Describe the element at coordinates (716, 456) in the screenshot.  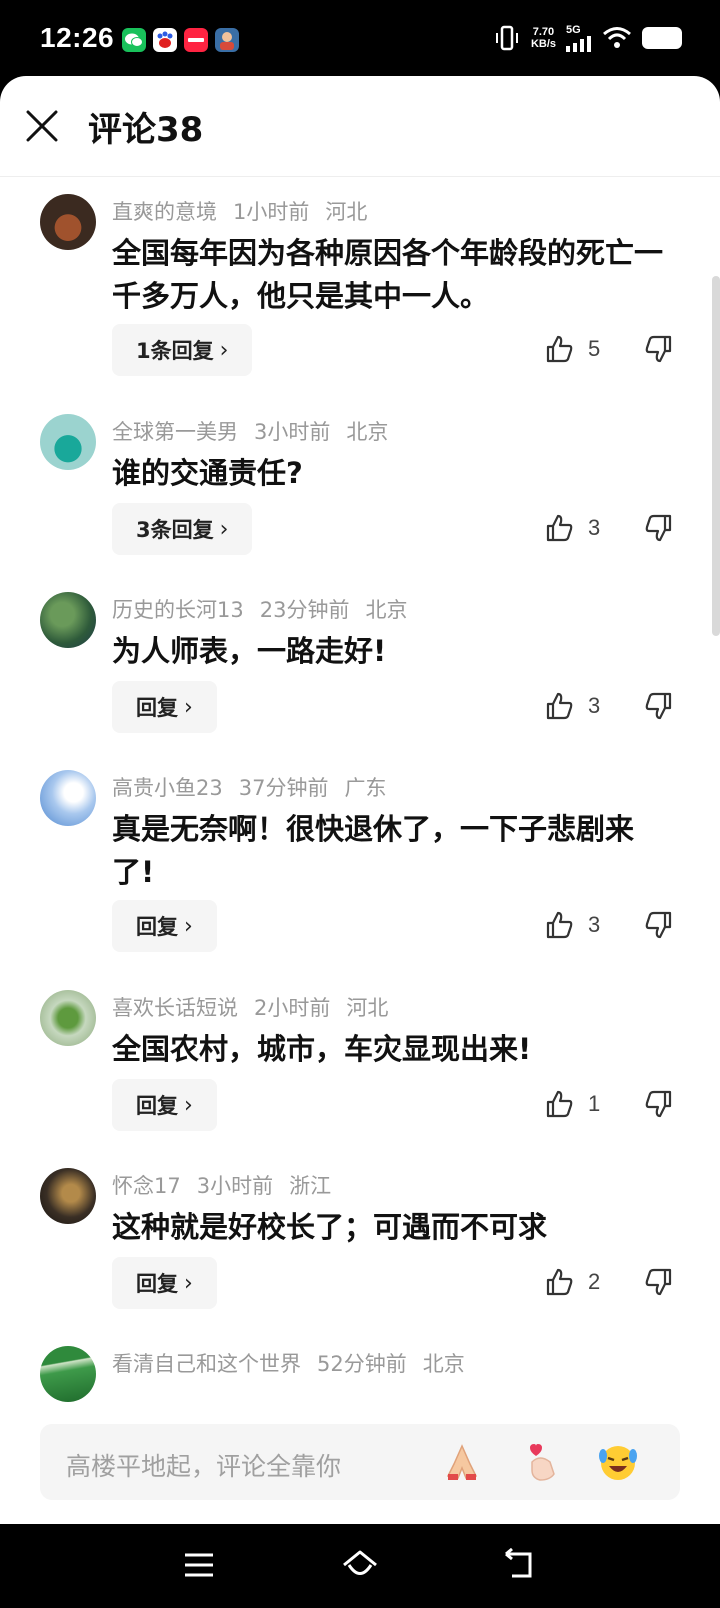
I see `scrollbar` at that location.